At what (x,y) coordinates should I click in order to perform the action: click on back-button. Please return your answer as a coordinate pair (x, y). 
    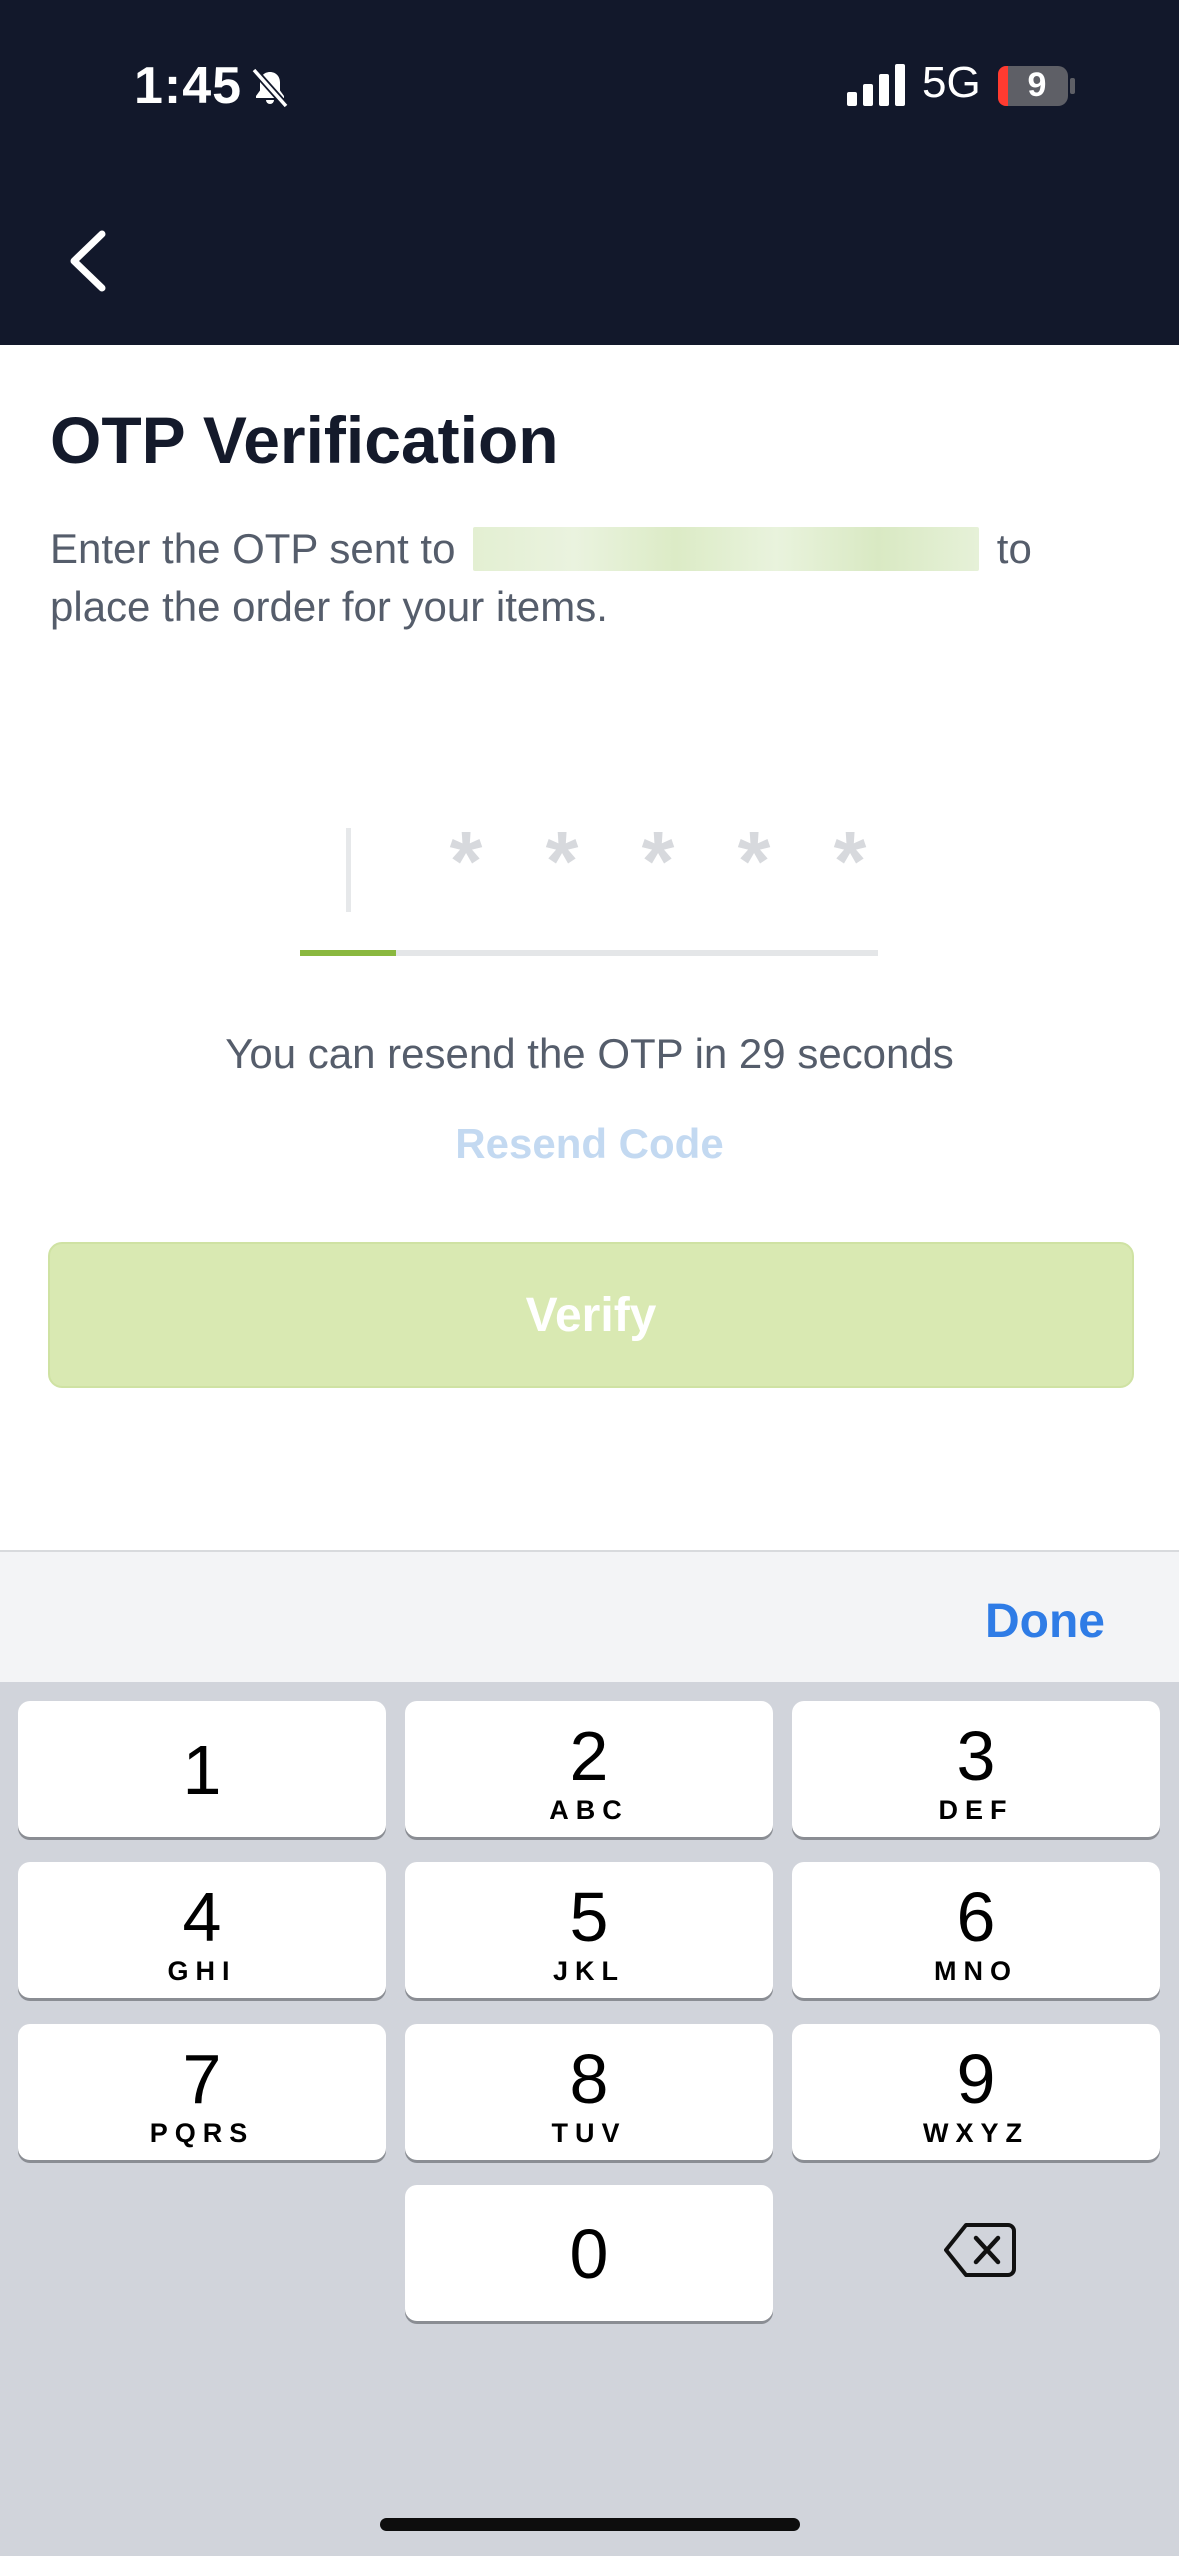
    Looking at the image, I should click on (88, 261).